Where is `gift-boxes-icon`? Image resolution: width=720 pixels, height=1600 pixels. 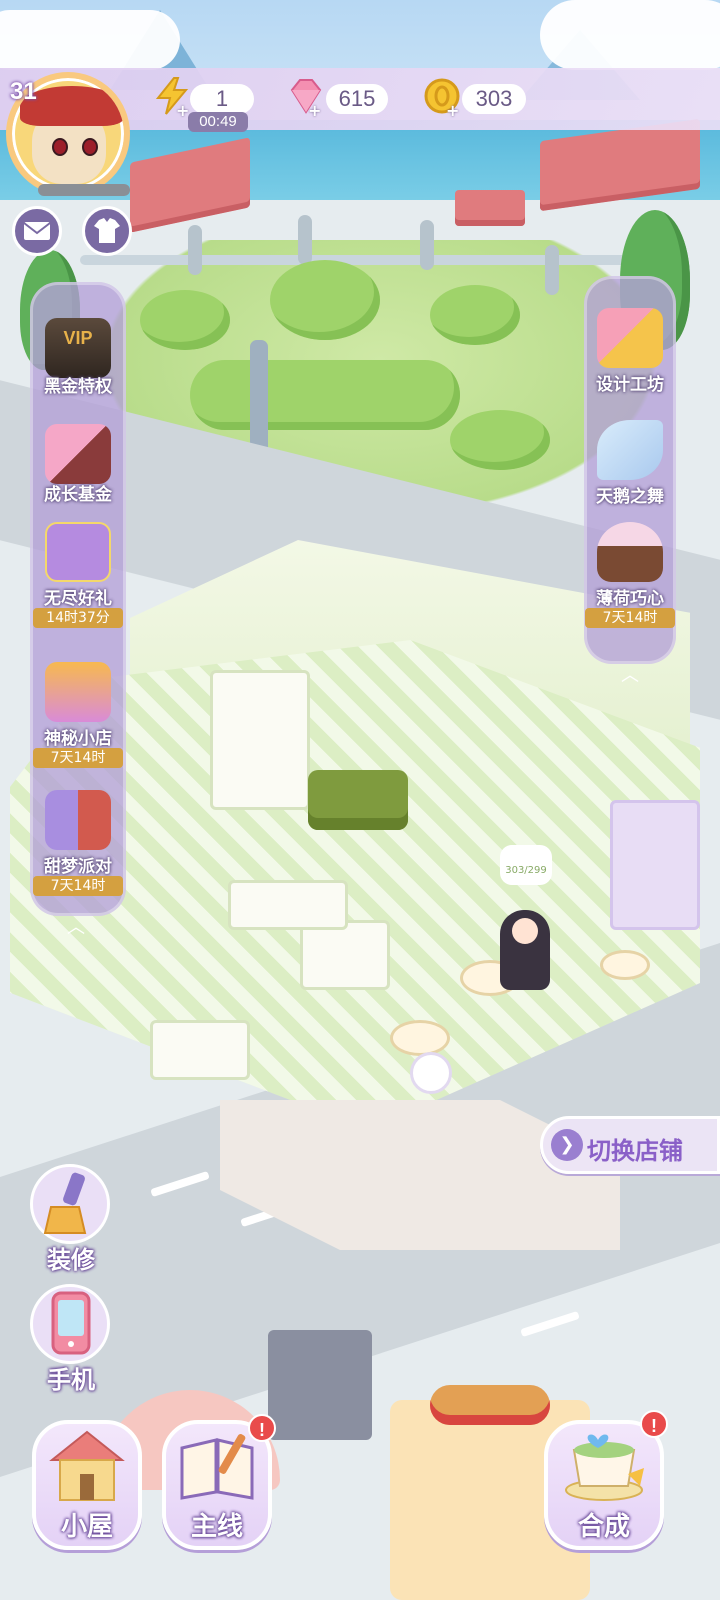
gift-boxes-icon is located at coordinates (78, 454).